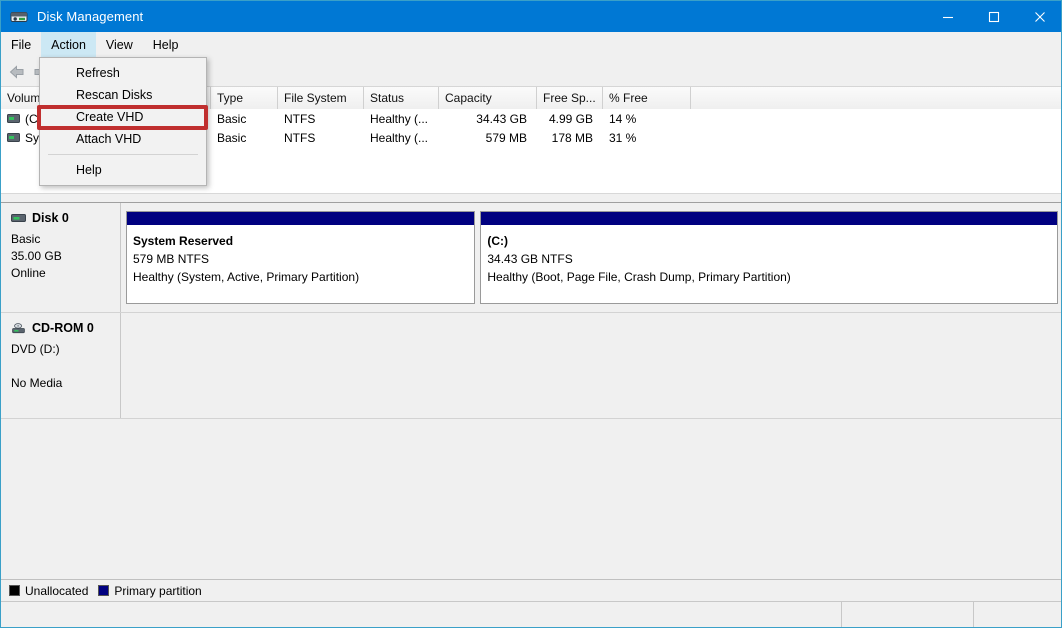  I want to click on legend-swatch-unallocated, so click(14, 590).